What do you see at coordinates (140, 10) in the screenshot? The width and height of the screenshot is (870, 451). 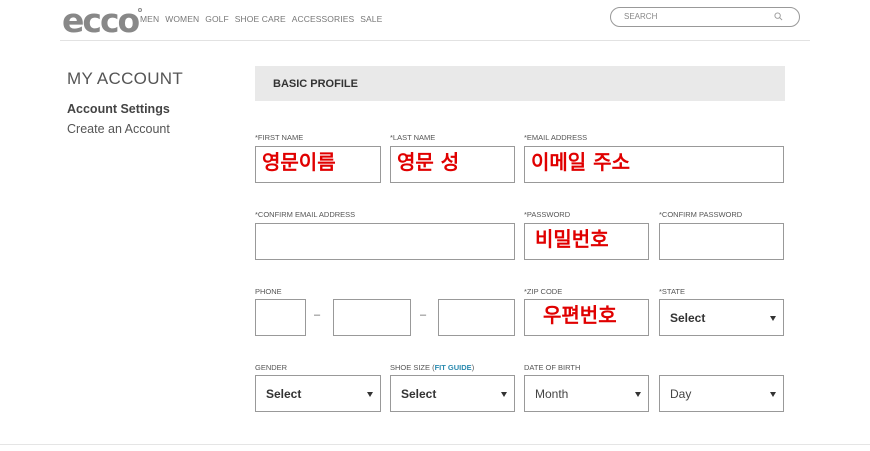 I see `registered-mark` at bounding box center [140, 10].